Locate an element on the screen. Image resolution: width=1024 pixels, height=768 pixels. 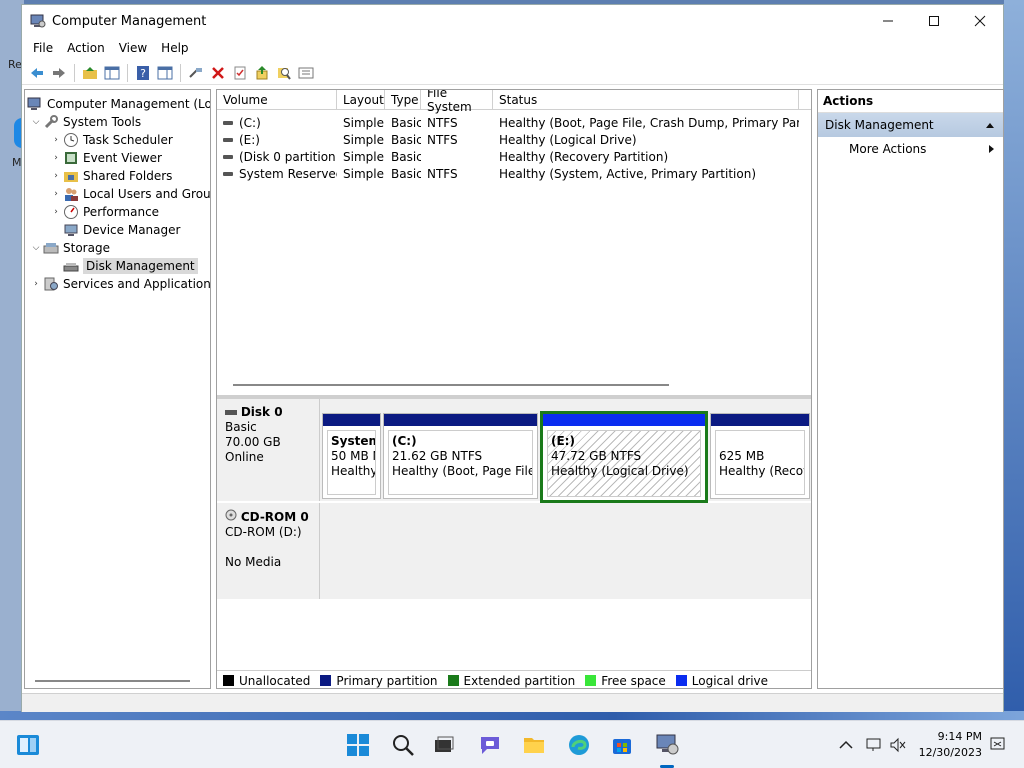
menu-action: Action is located at coordinates (86, 48).